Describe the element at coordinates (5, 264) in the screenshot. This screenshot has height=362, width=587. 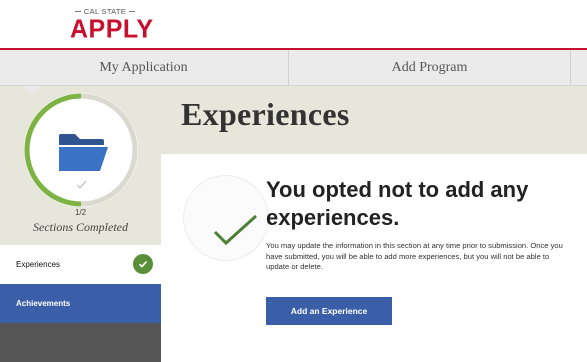
I see `sidebar-active-strip` at that location.